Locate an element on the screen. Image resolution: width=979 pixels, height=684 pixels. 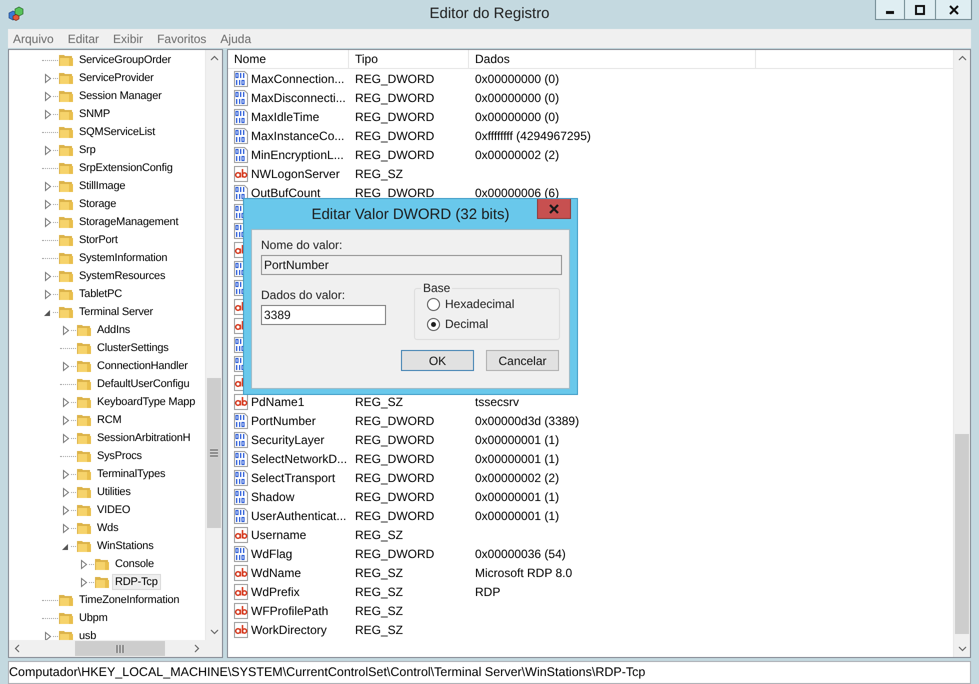
tree-item: StorPort is located at coordinates (98, 240).